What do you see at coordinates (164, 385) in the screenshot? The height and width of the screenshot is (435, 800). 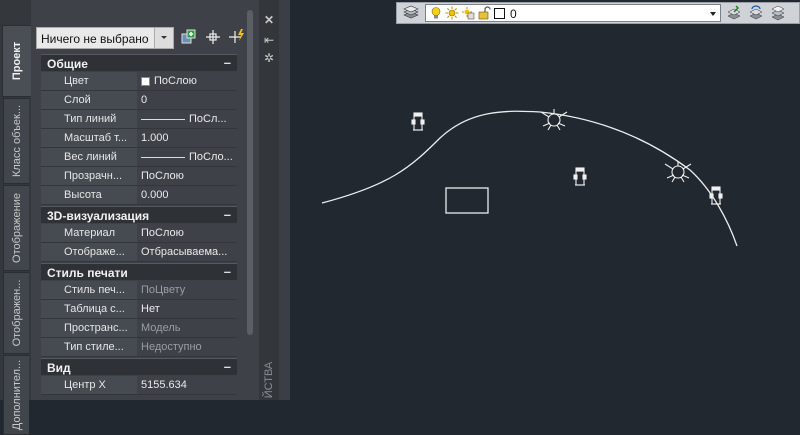 I see `property-value-label: 5155.634` at bounding box center [164, 385].